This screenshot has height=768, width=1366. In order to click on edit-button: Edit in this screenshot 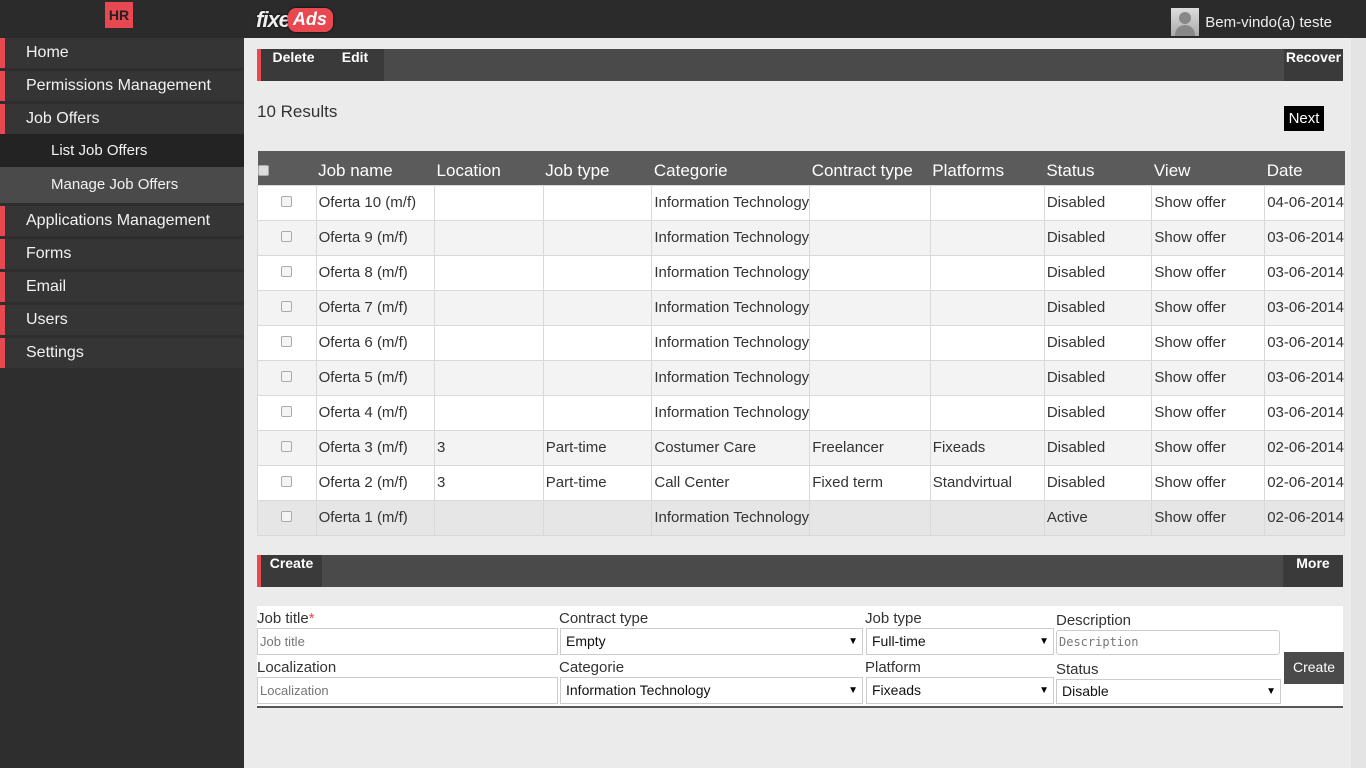, I will do `click(355, 65)`.